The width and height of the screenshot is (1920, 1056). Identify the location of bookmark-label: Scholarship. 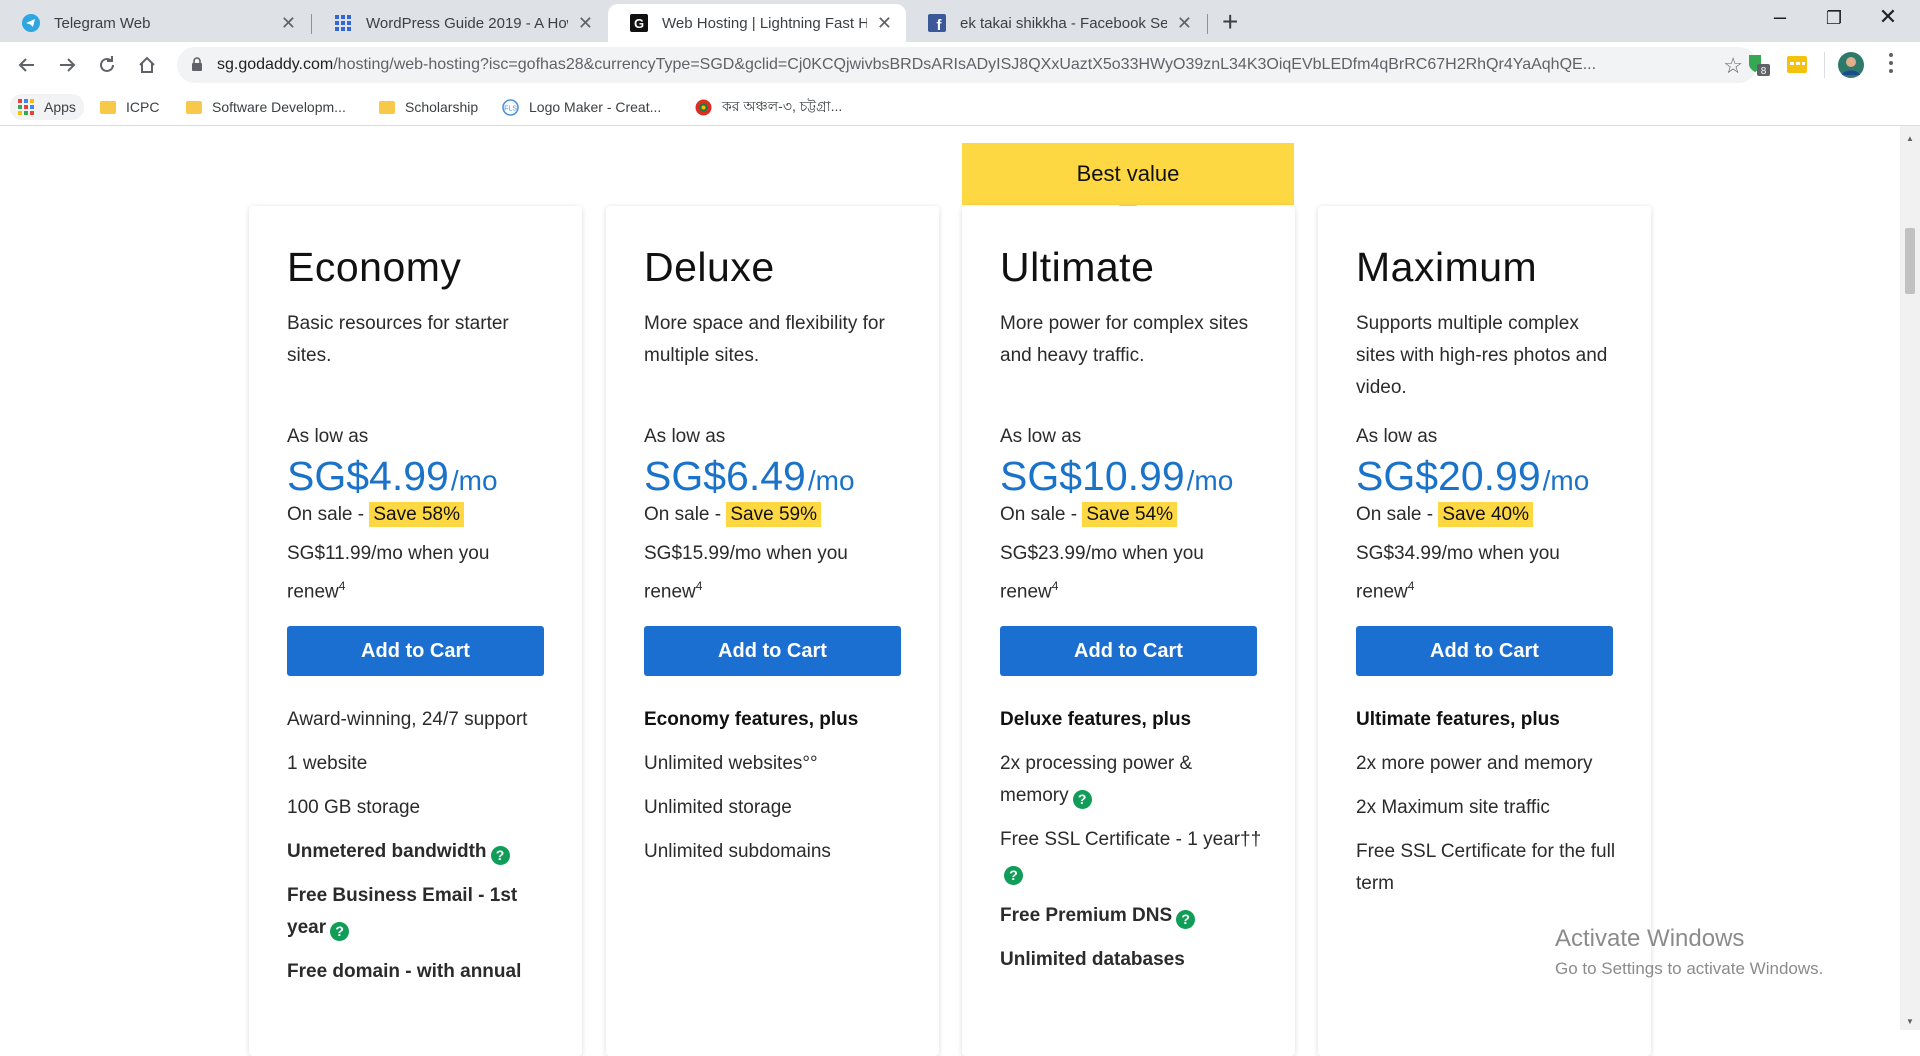
(442, 107).